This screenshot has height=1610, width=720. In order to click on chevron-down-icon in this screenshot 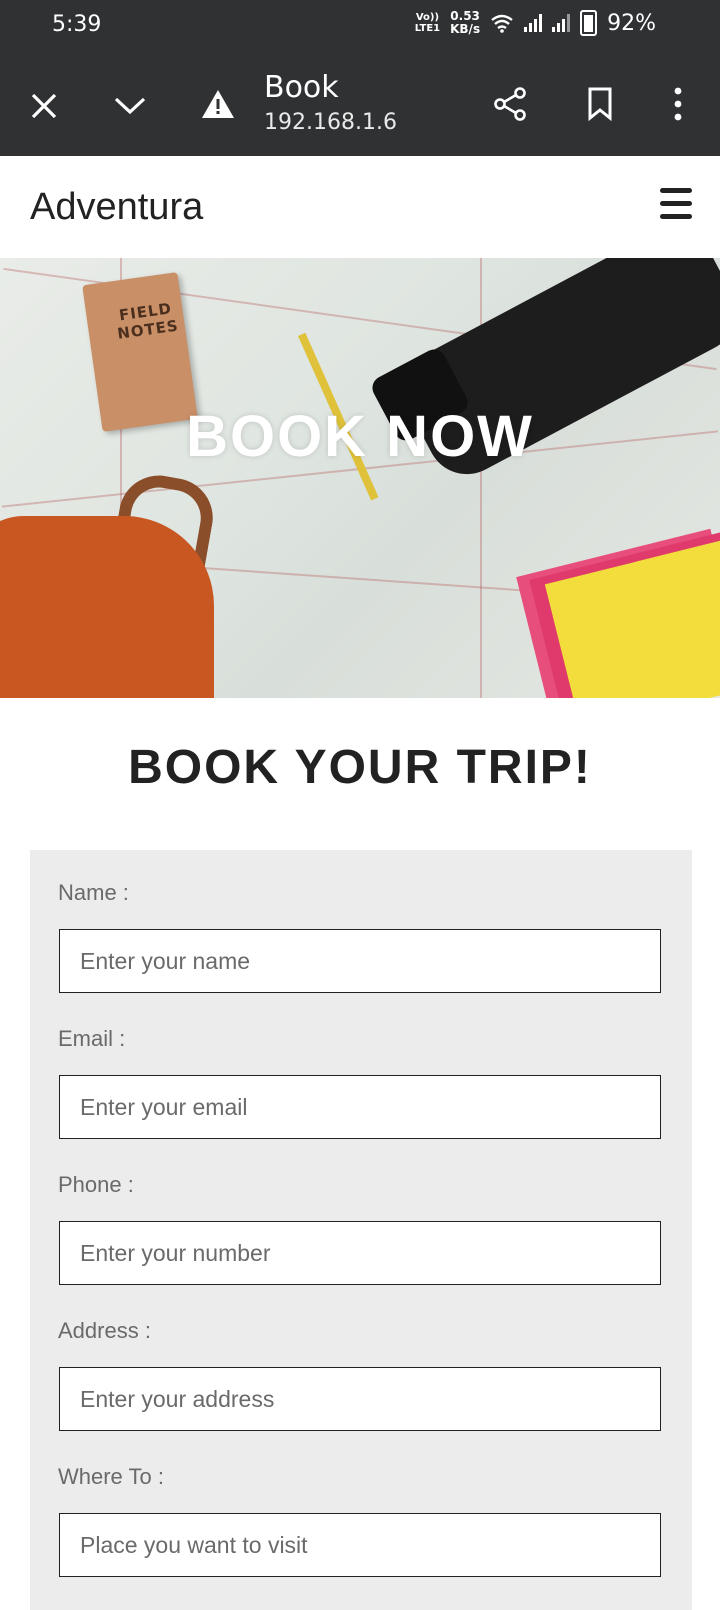, I will do `click(130, 106)`.